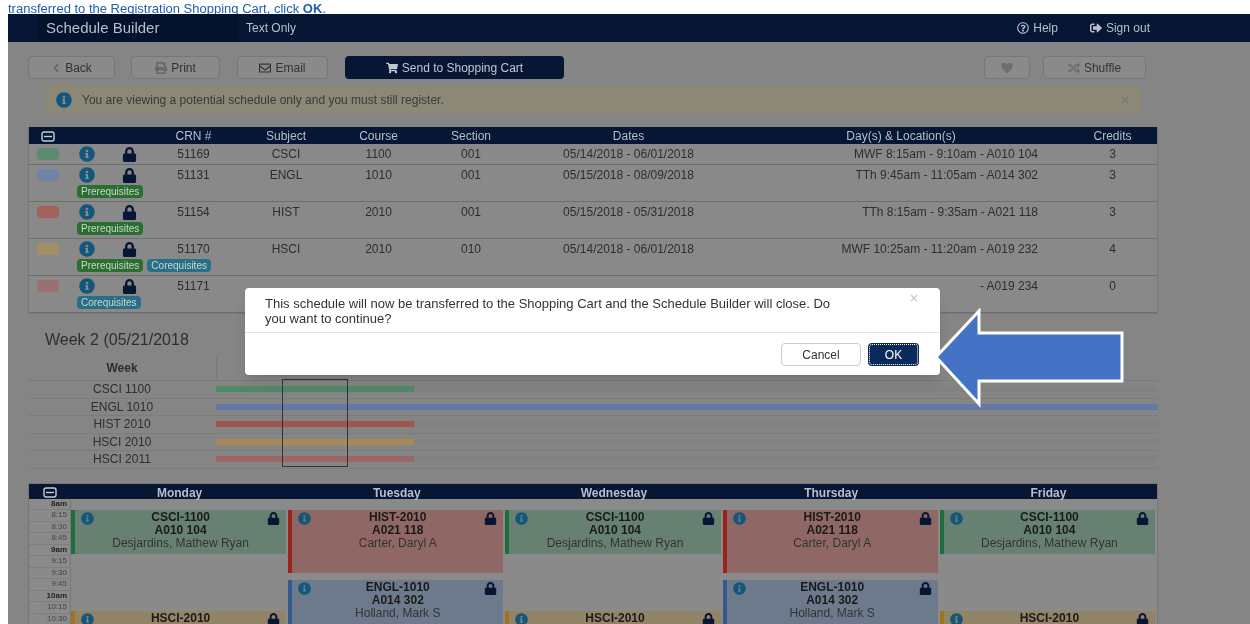  Describe the element at coordinates (454, 67) in the screenshot. I see `send-to-cart-button: Send to Shopping Cart` at that location.